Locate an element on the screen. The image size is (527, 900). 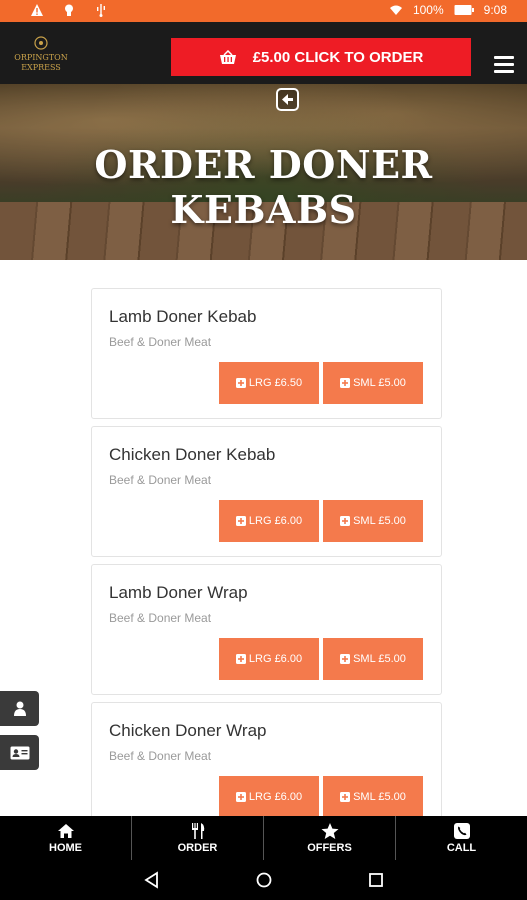
clock: 9:08 is located at coordinates (495, 10).